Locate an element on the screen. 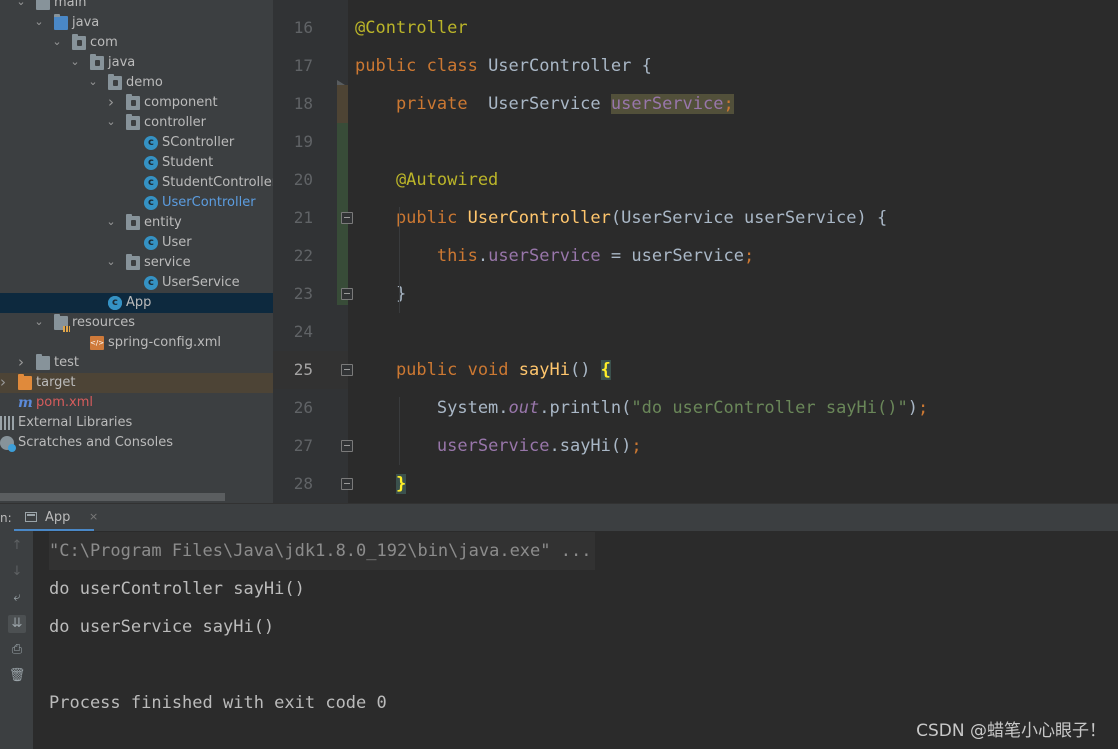 The height and width of the screenshot is (749, 1118). tree-item: c UserController is located at coordinates (136, 203).